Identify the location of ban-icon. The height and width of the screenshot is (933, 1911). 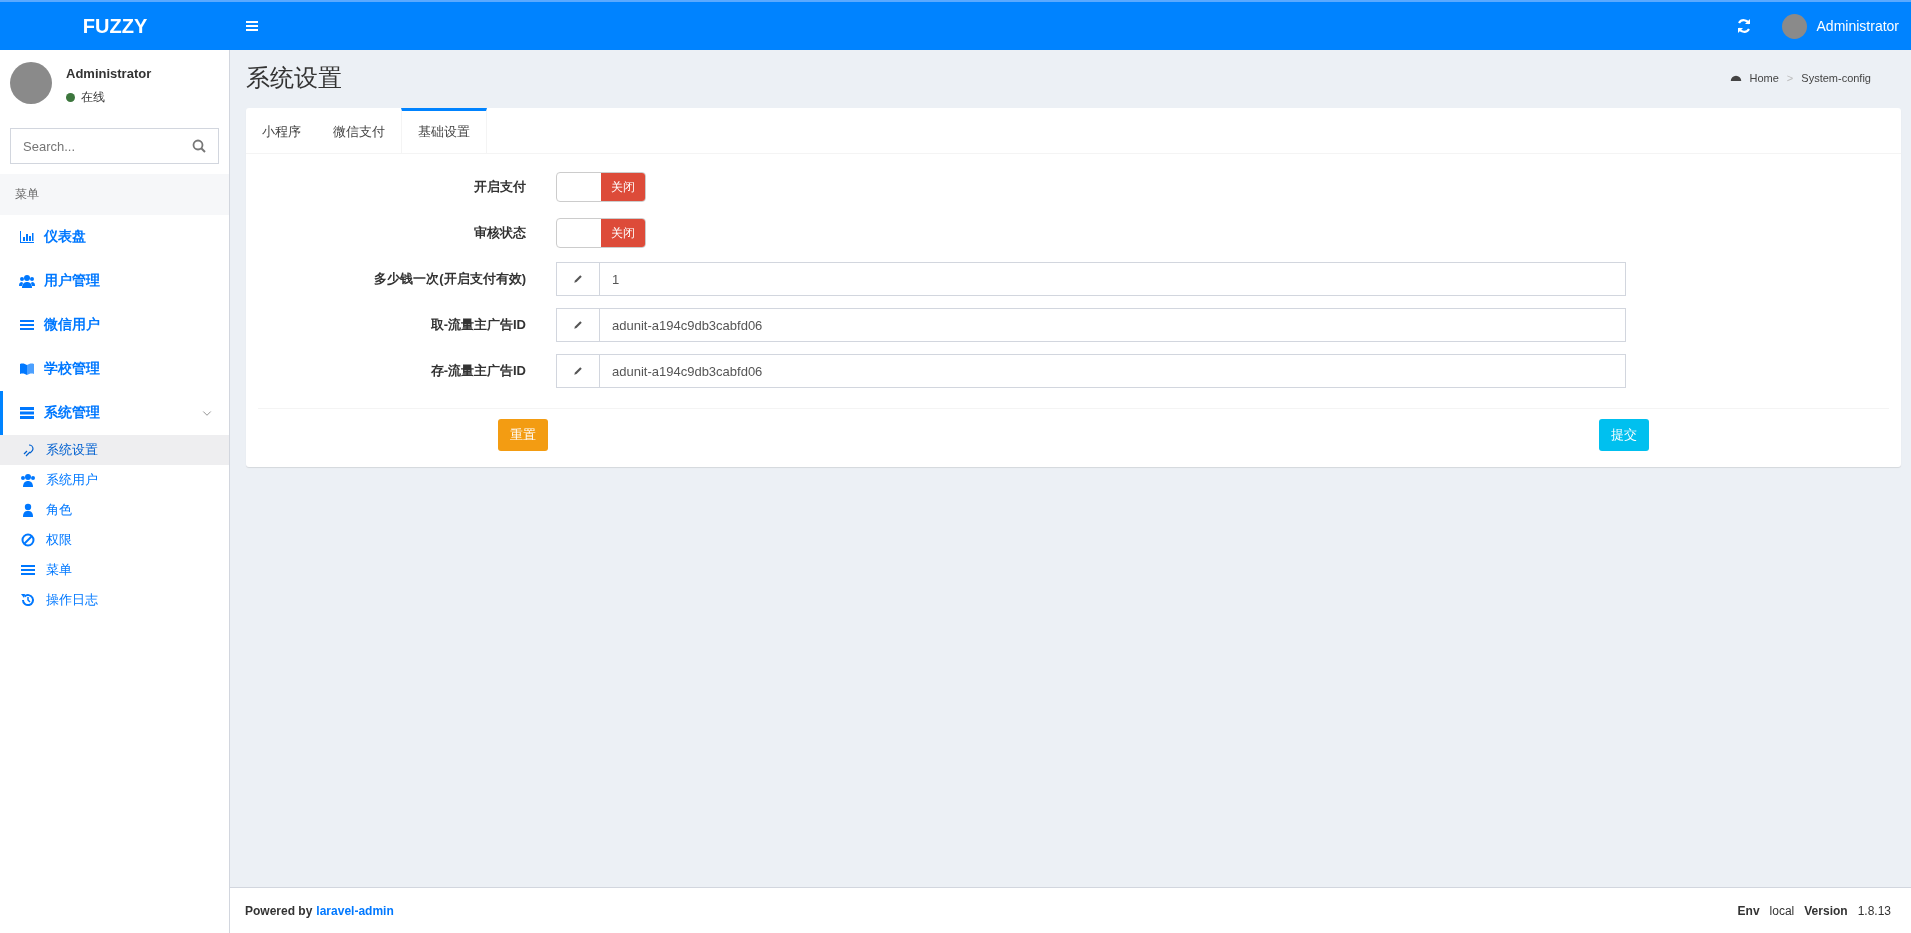
(28, 540).